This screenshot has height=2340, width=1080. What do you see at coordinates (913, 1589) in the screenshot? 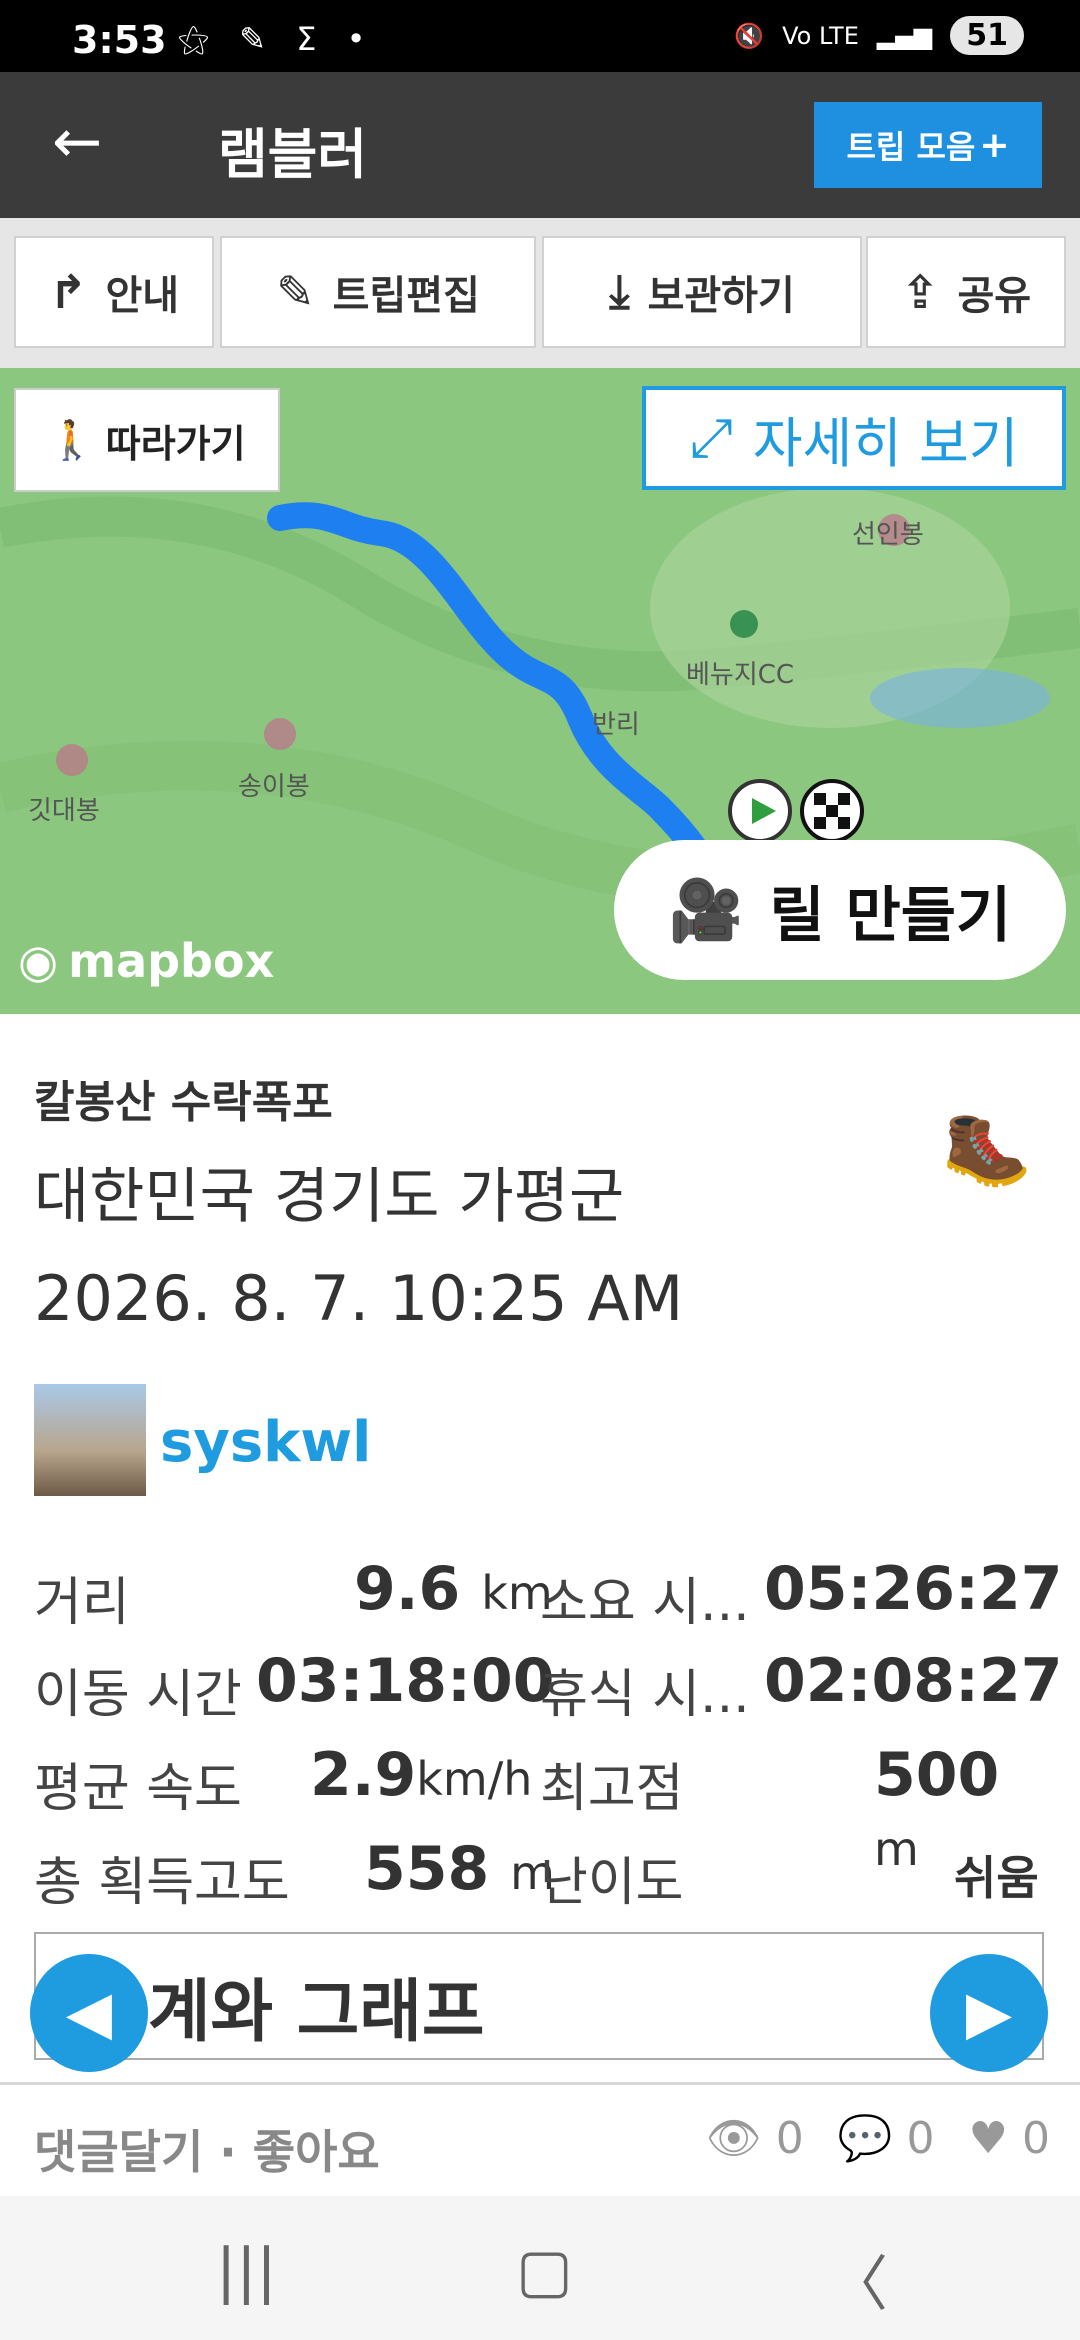
I see `duration-value: 05:26:27` at bounding box center [913, 1589].